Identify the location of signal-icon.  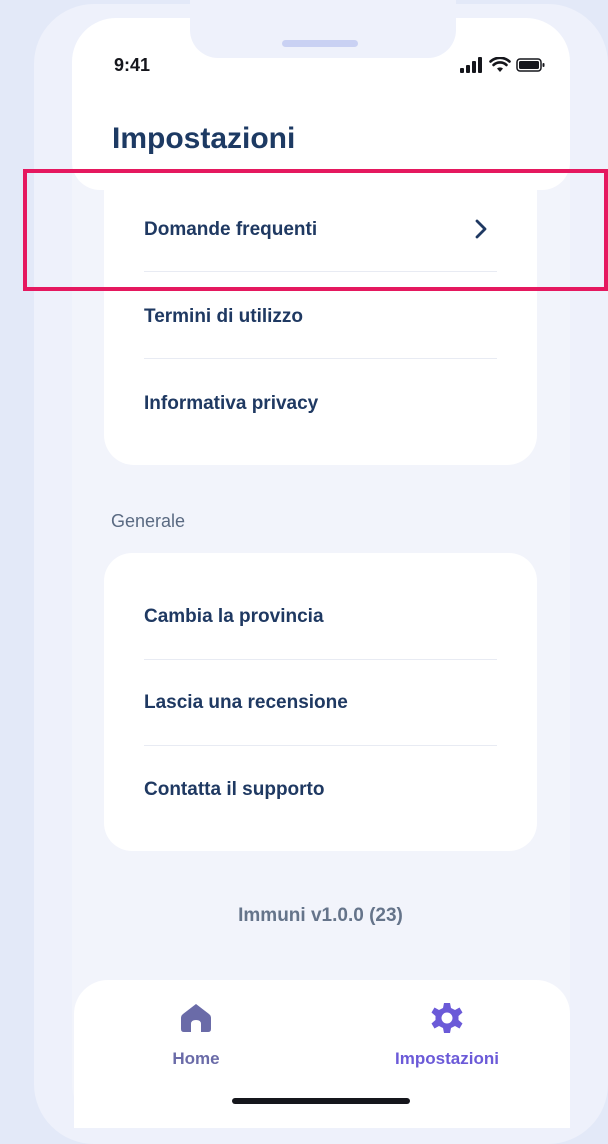
(471, 65).